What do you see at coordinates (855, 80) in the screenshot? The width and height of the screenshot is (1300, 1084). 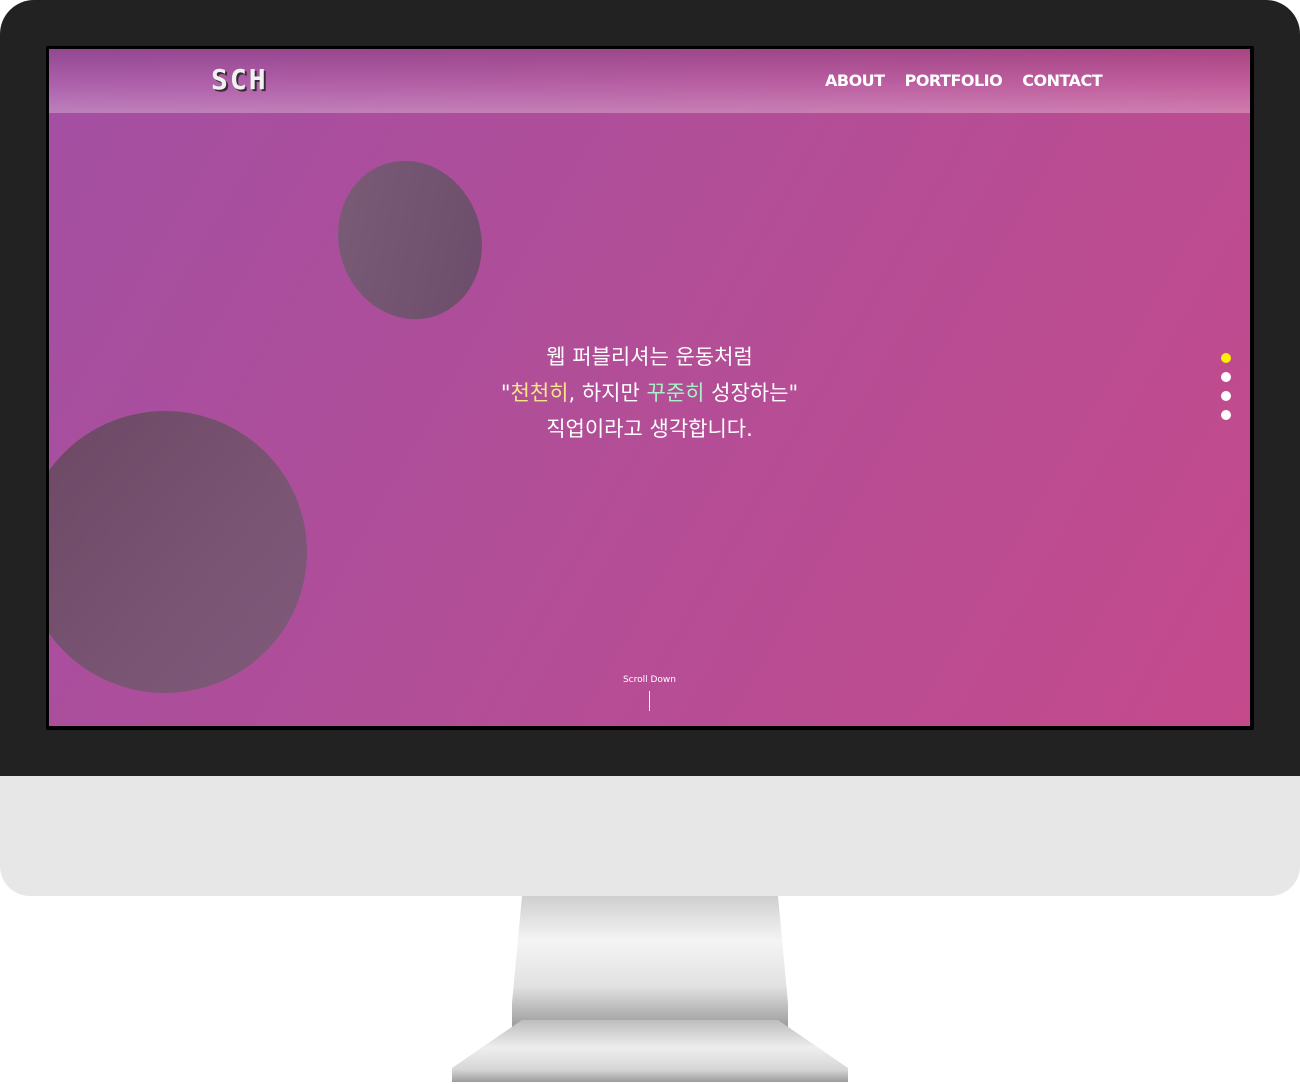 I see `nav-about: ABOUT` at bounding box center [855, 80].